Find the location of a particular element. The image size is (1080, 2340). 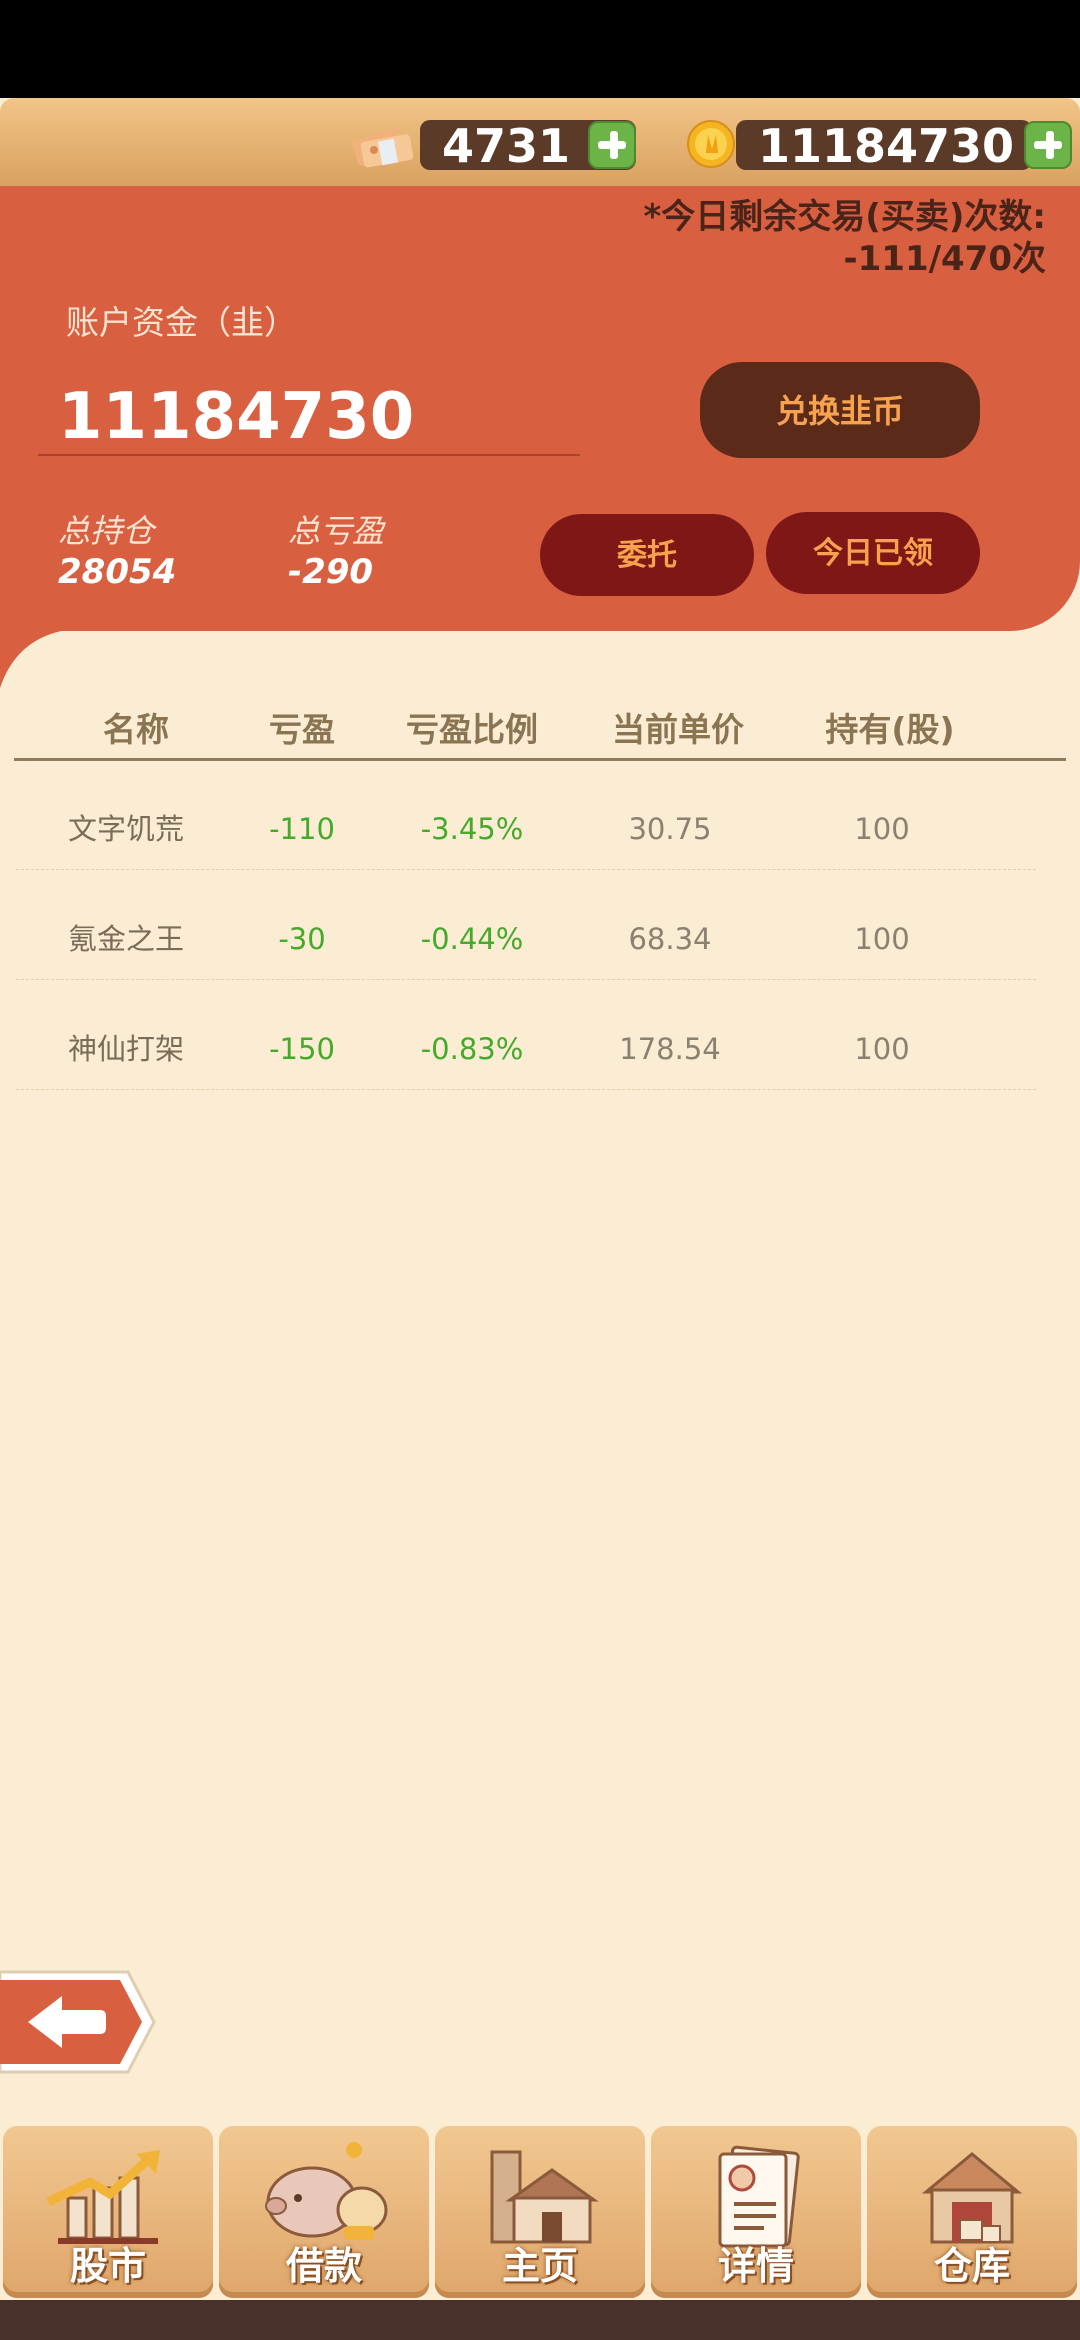

trades-remaining: *今日剩余交易(买卖)次数: -111/470次 is located at coordinates (845, 238).